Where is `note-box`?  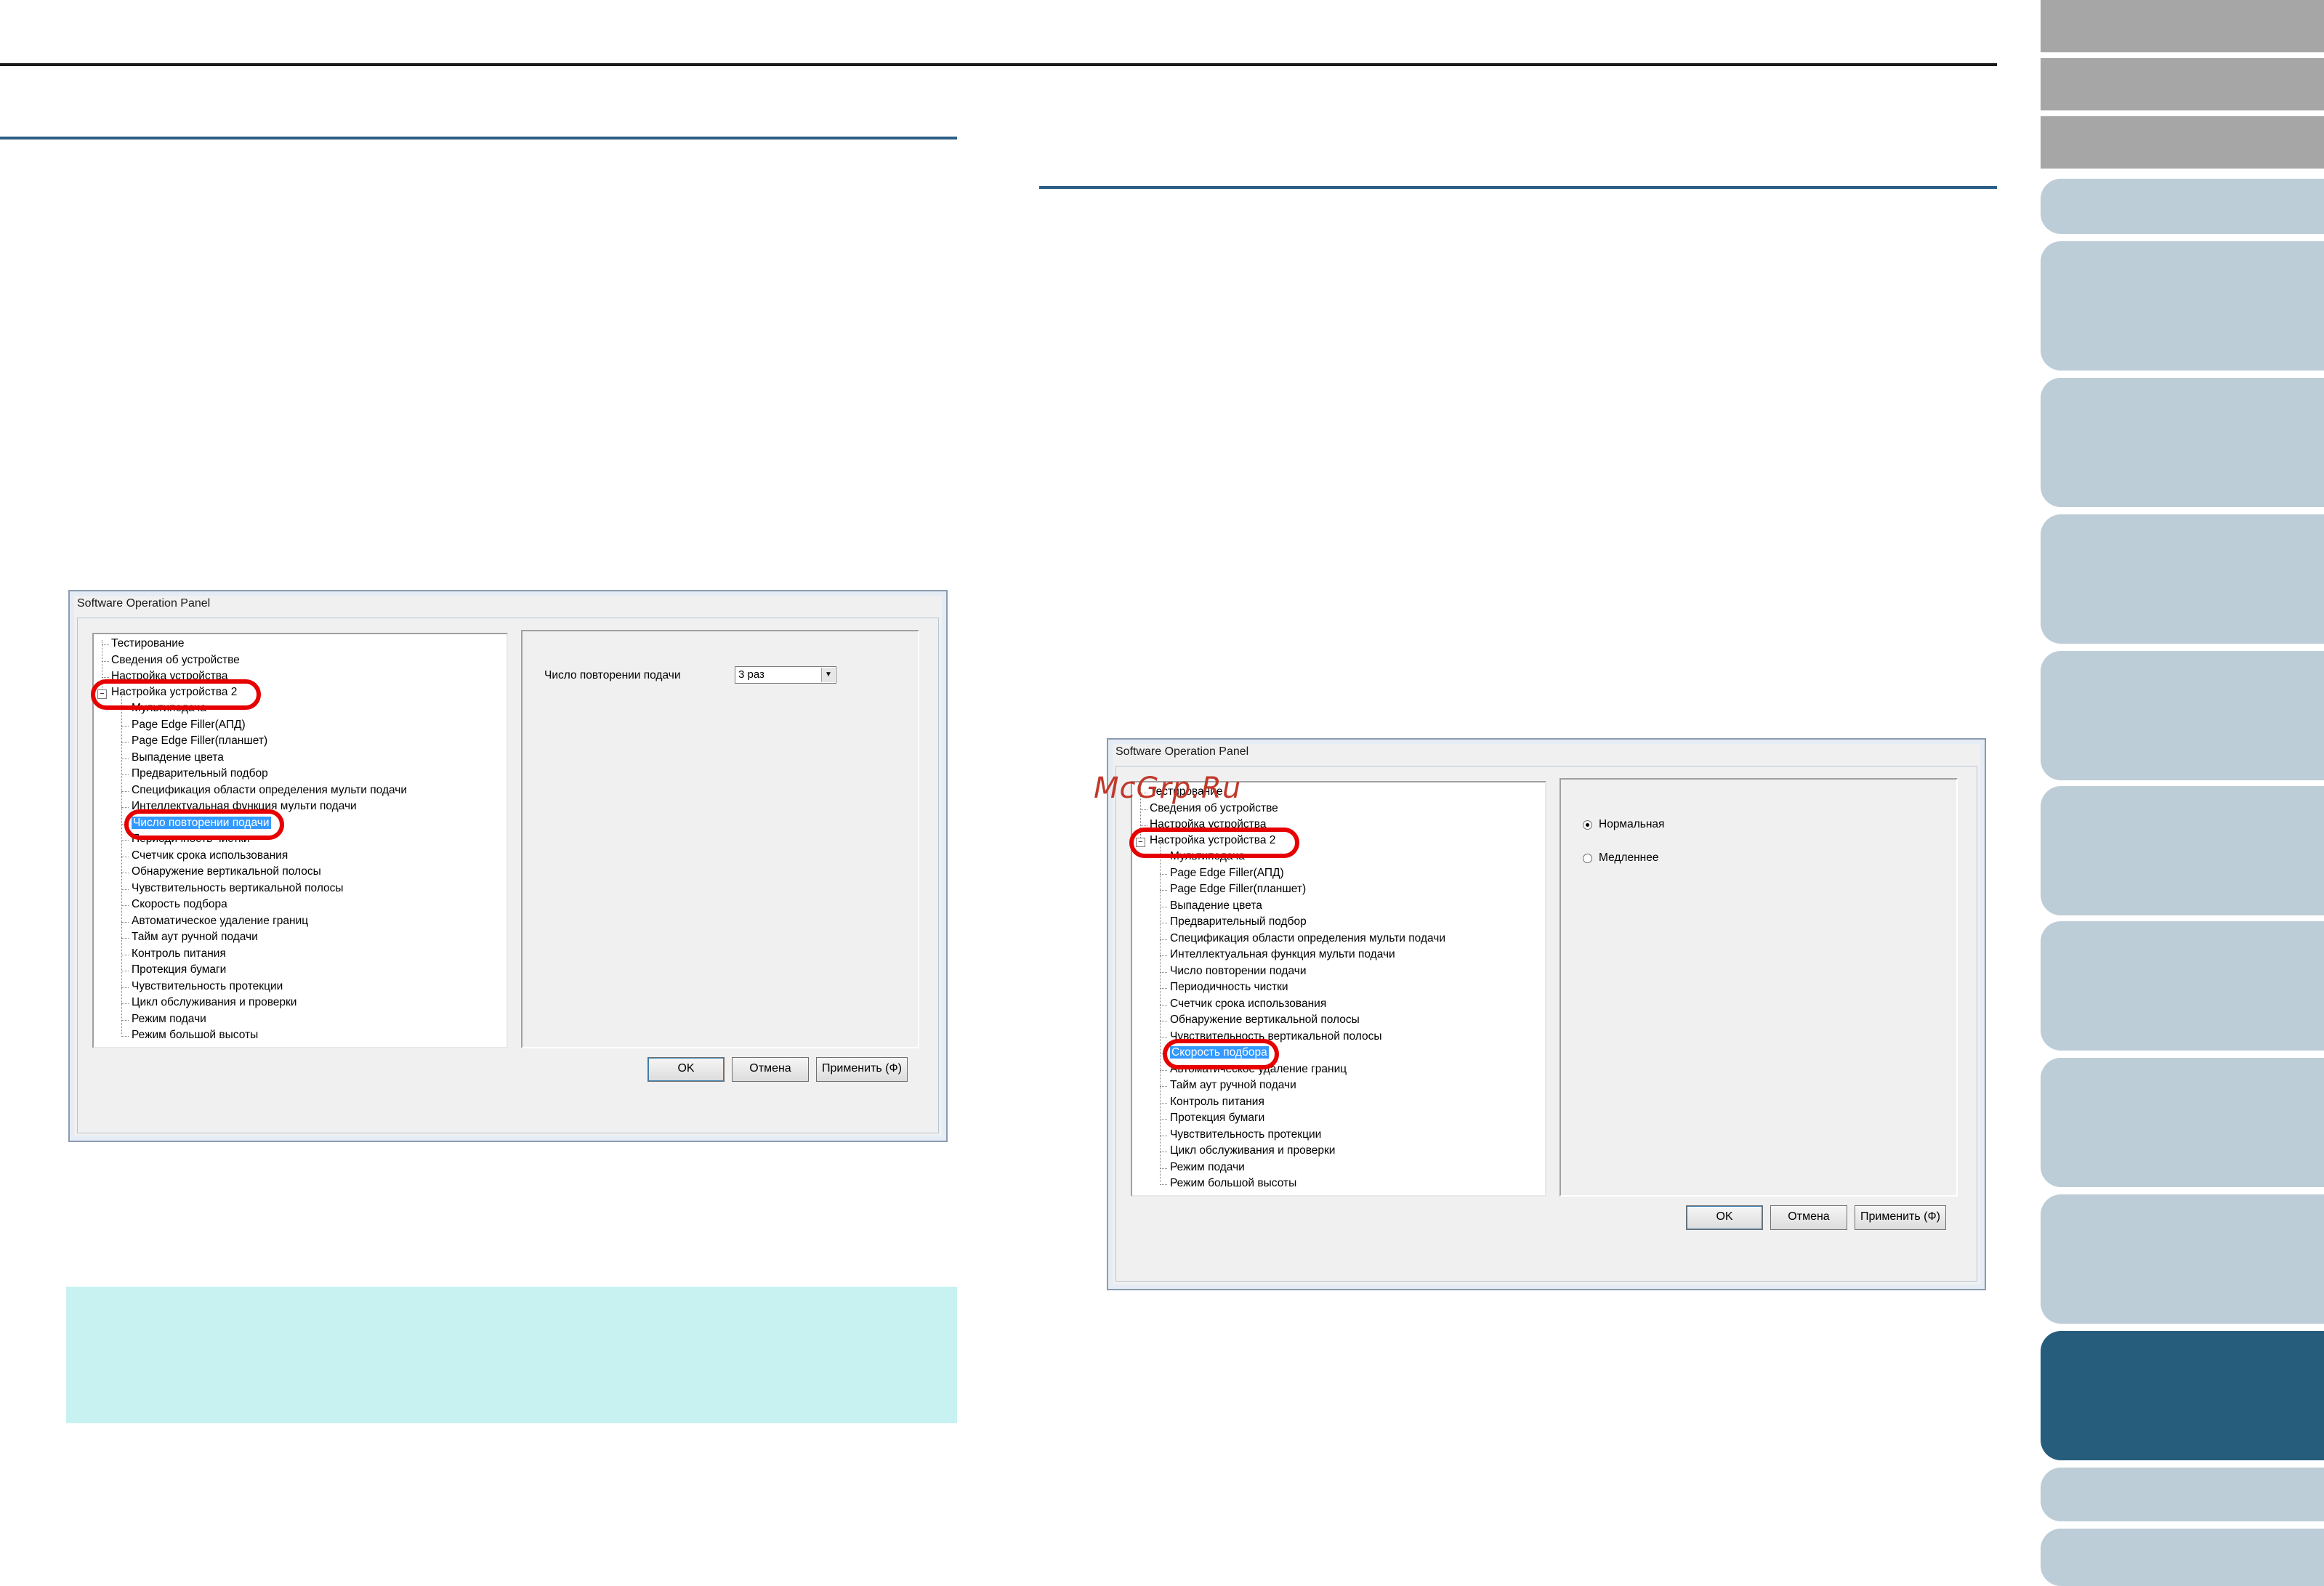
note-box is located at coordinates (512, 1355).